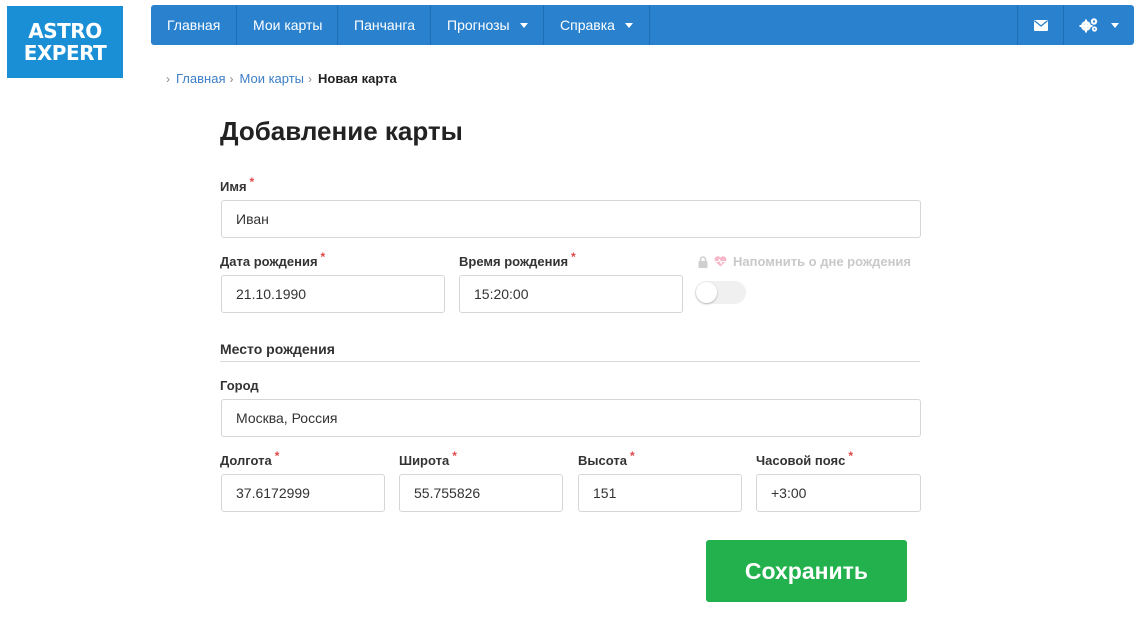  Describe the element at coordinates (481, 493) in the screenshot. I see `latitude-input: 55.755826` at that location.